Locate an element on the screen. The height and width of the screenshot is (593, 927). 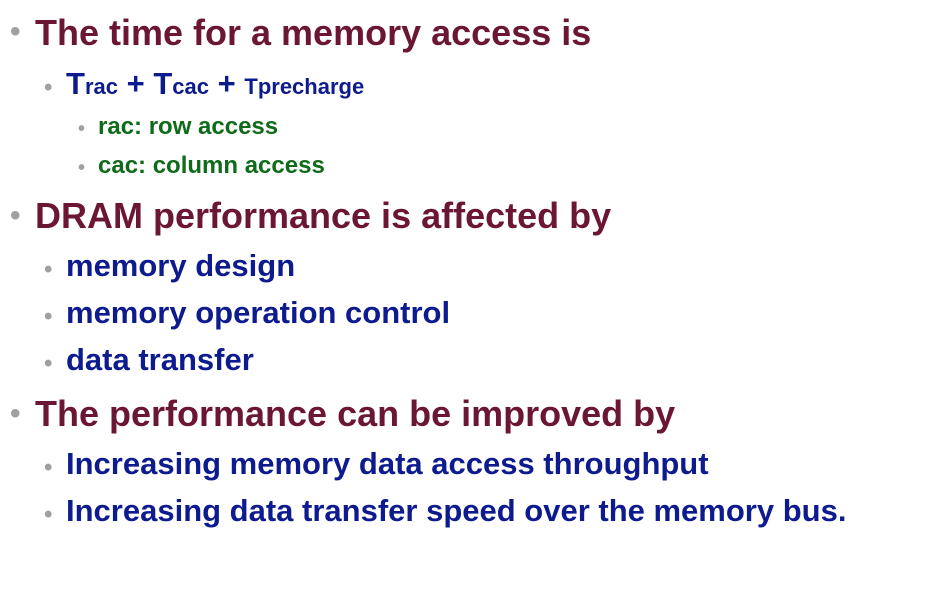
list-item-operation-control: memory operation control is located at coordinates (258, 312).